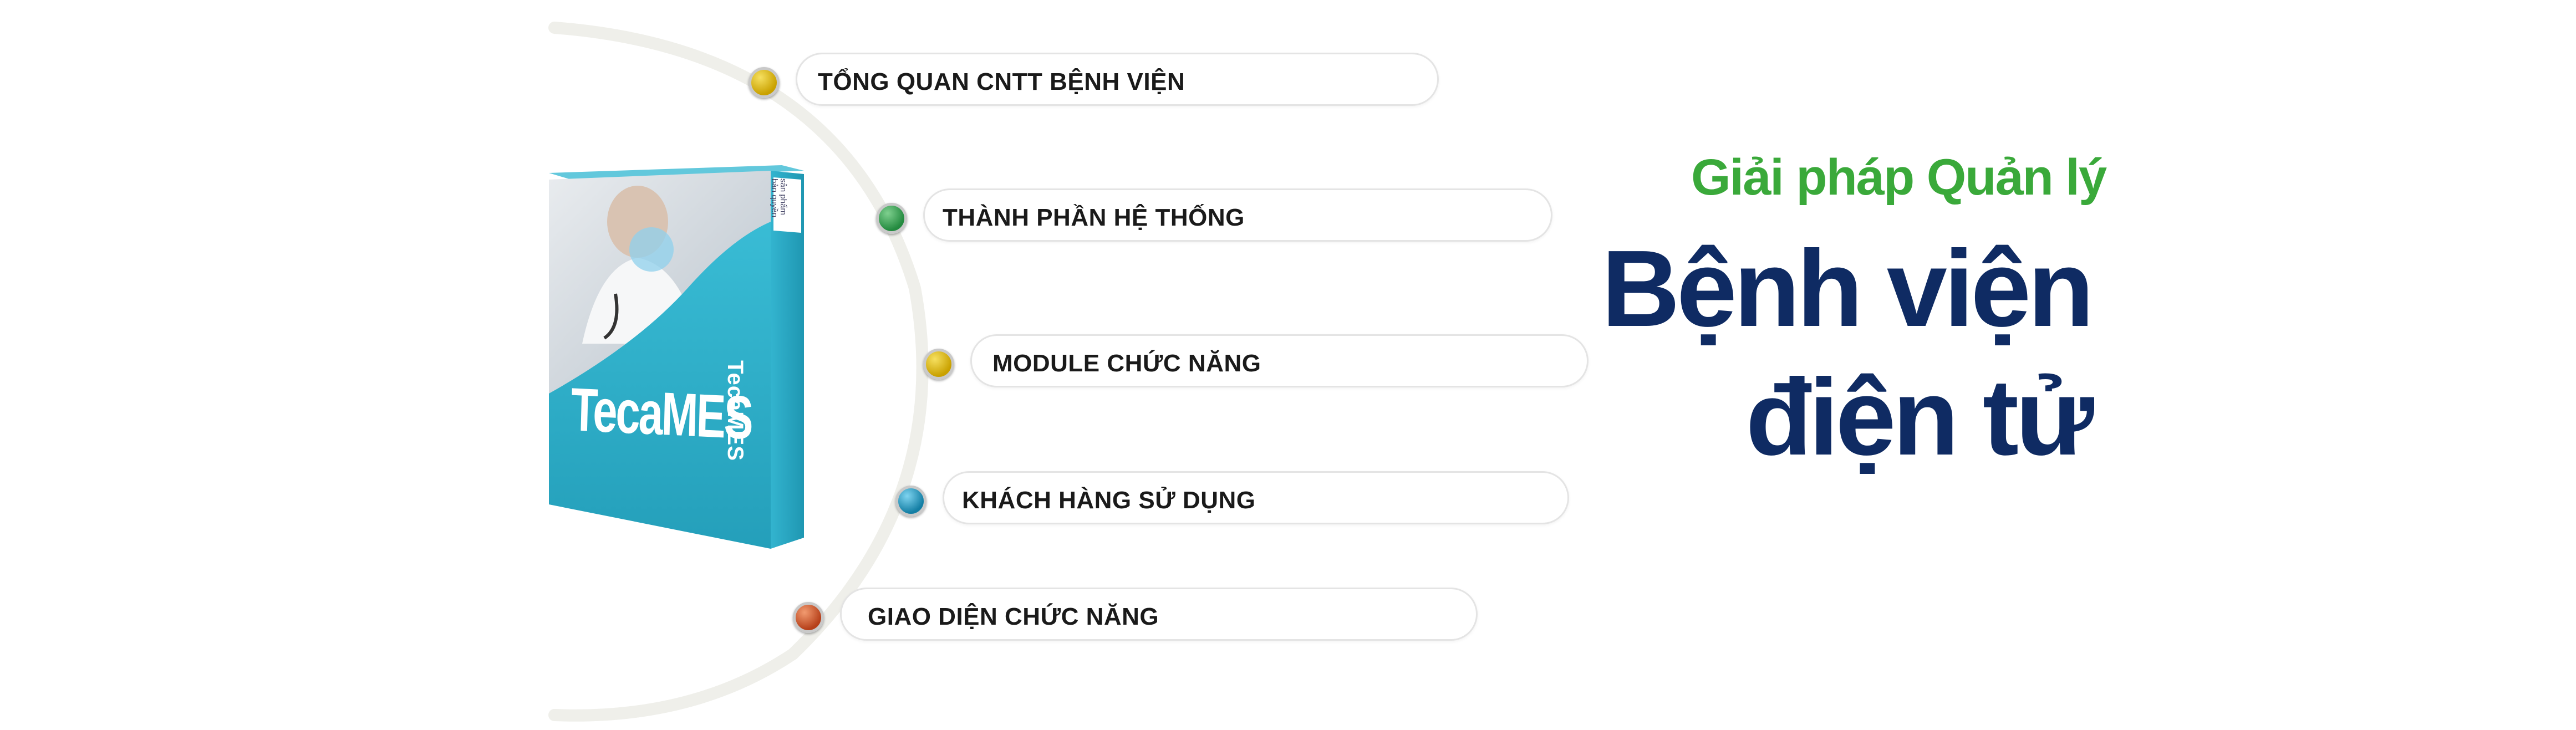 The width and height of the screenshot is (2576, 730). What do you see at coordinates (1014, 616) in the screenshot?
I see `menu-label: GIAO DIỆN CHỨC NĂNG` at bounding box center [1014, 616].